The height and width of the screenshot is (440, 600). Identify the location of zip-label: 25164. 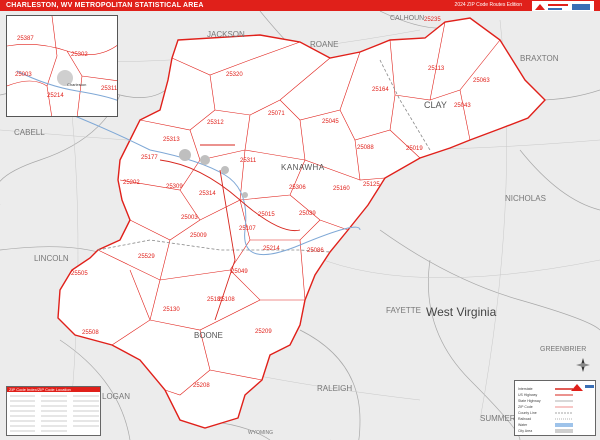
(380, 90).